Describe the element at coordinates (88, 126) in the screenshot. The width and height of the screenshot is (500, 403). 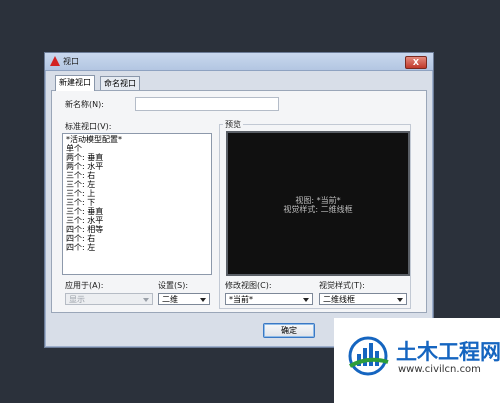
I see `standard-viewports-label: 标准视口(V):` at that location.